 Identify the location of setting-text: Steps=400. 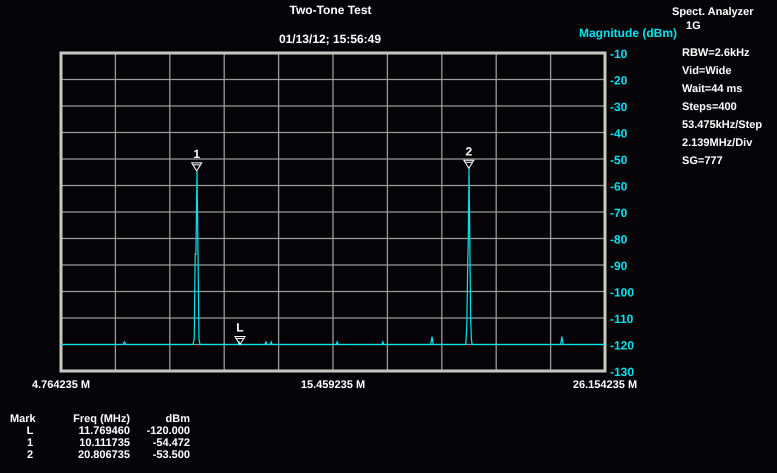
(710, 107).